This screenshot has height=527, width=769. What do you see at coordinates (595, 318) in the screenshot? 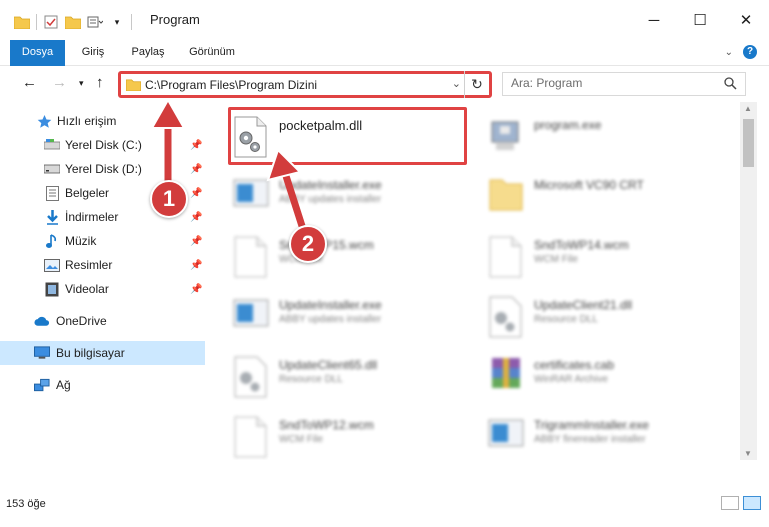
I see `file-item: UpdateClient21.dll Resource DLL` at bounding box center [595, 318].